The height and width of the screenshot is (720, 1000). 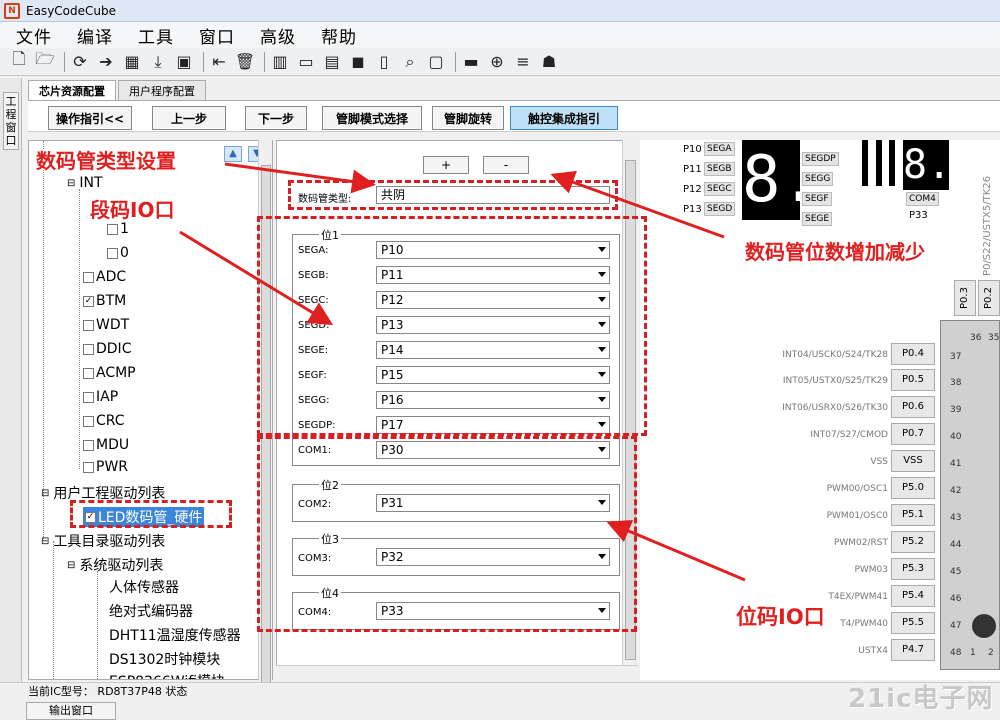 What do you see at coordinates (95, 35) in the screenshot?
I see `menu-compile: 编译` at bounding box center [95, 35].